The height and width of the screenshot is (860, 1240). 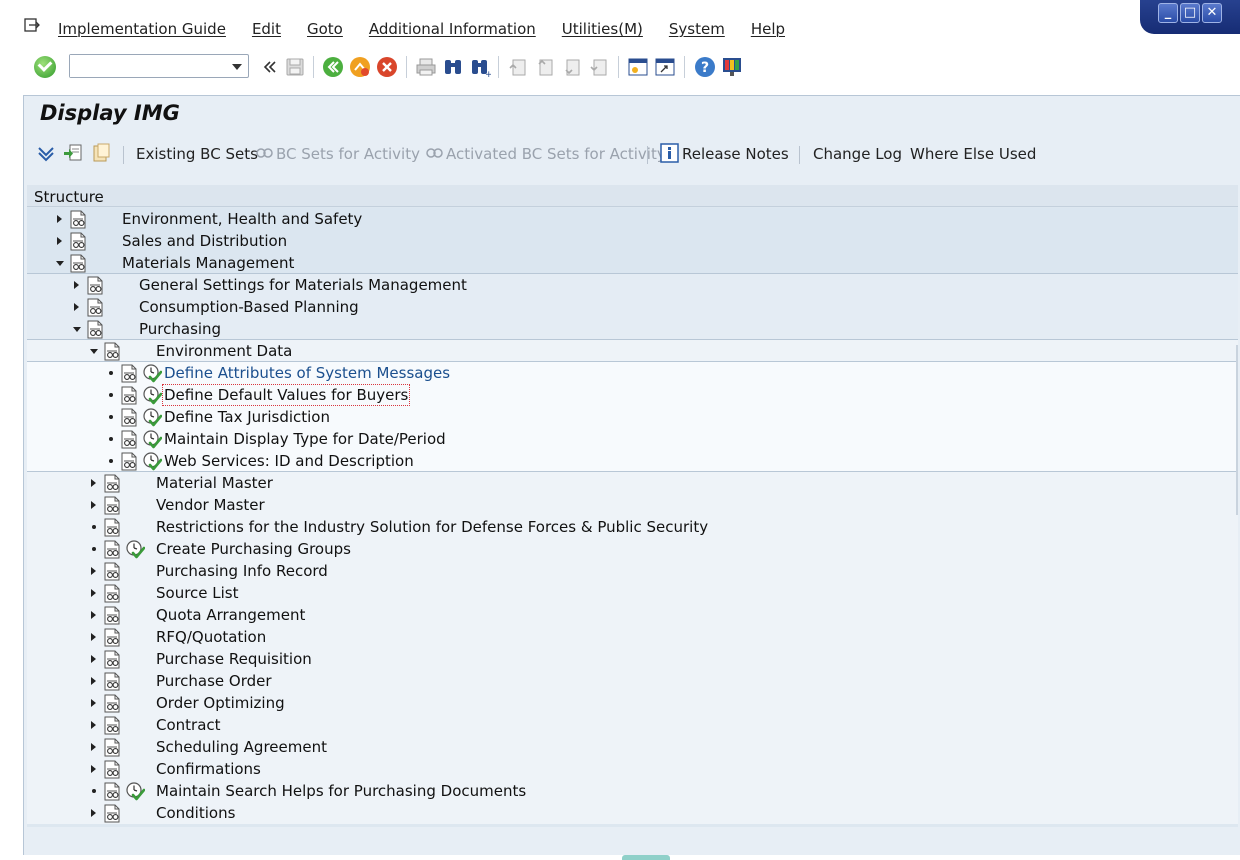 What do you see at coordinates (697, 29) in the screenshot?
I see `menu-item-system: System` at bounding box center [697, 29].